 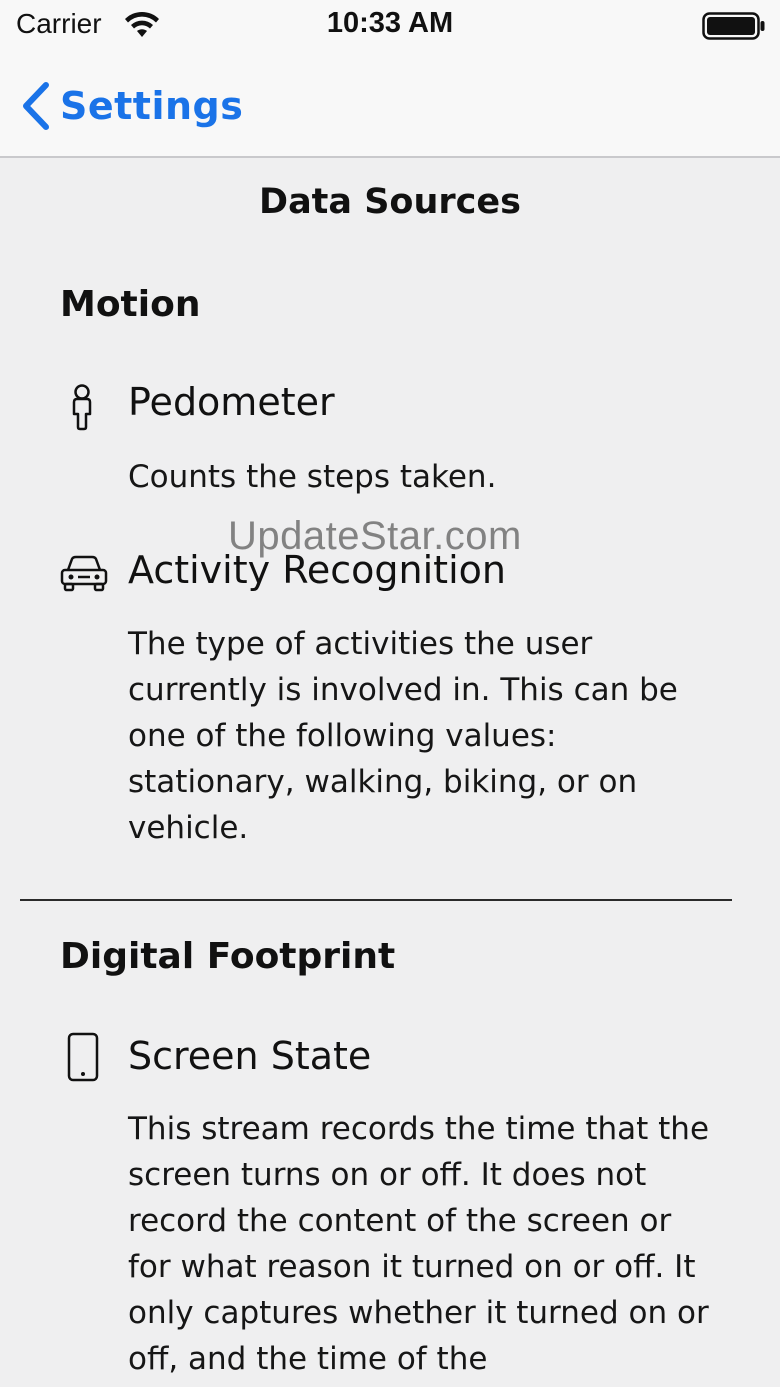 I want to click on page-title: Data Sources, so click(x=390, y=202).